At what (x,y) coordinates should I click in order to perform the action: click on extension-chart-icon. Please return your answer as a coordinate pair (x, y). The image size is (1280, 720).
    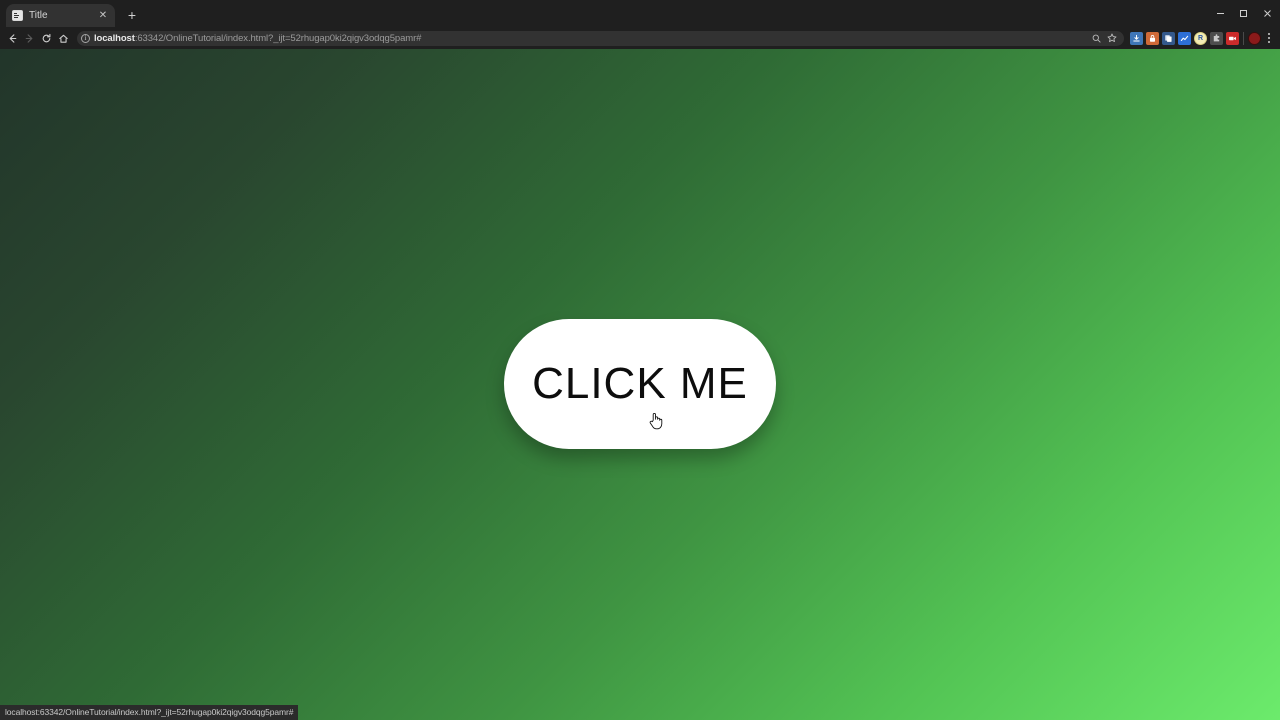
    Looking at the image, I should click on (1184, 38).